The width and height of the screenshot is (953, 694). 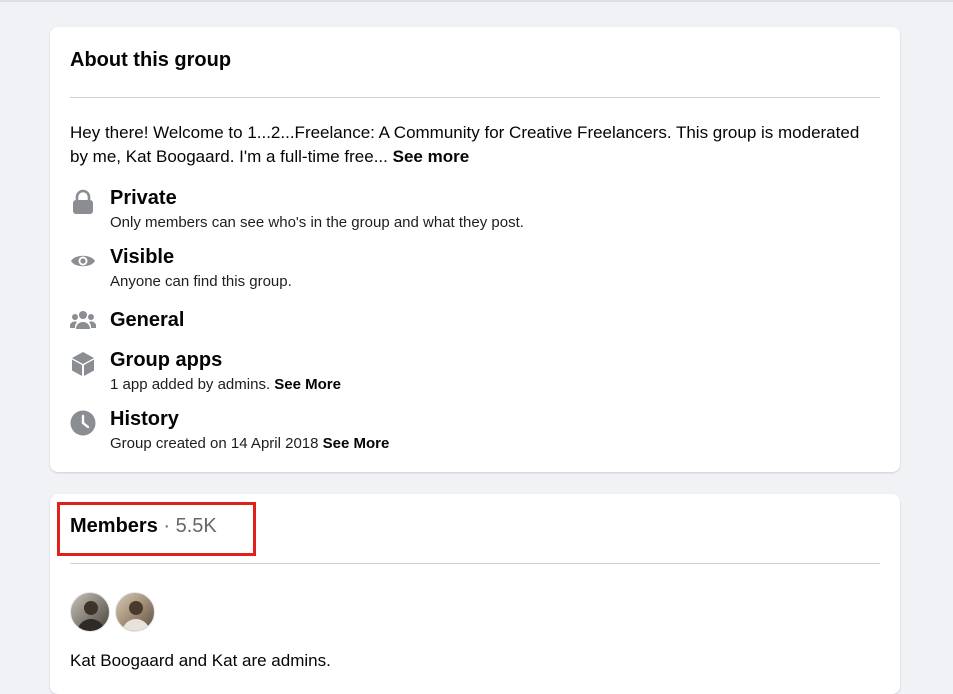 What do you see at coordinates (200, 660) in the screenshot?
I see `admins-text: Kat Boogaard and Kat are admins.` at bounding box center [200, 660].